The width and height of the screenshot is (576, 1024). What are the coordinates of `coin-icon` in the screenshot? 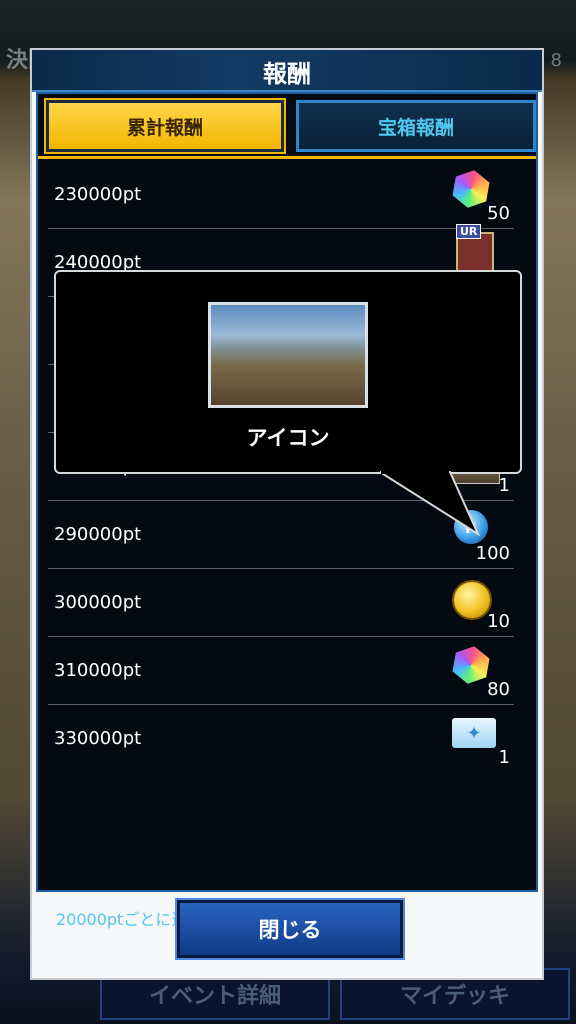 It's located at (472, 600).